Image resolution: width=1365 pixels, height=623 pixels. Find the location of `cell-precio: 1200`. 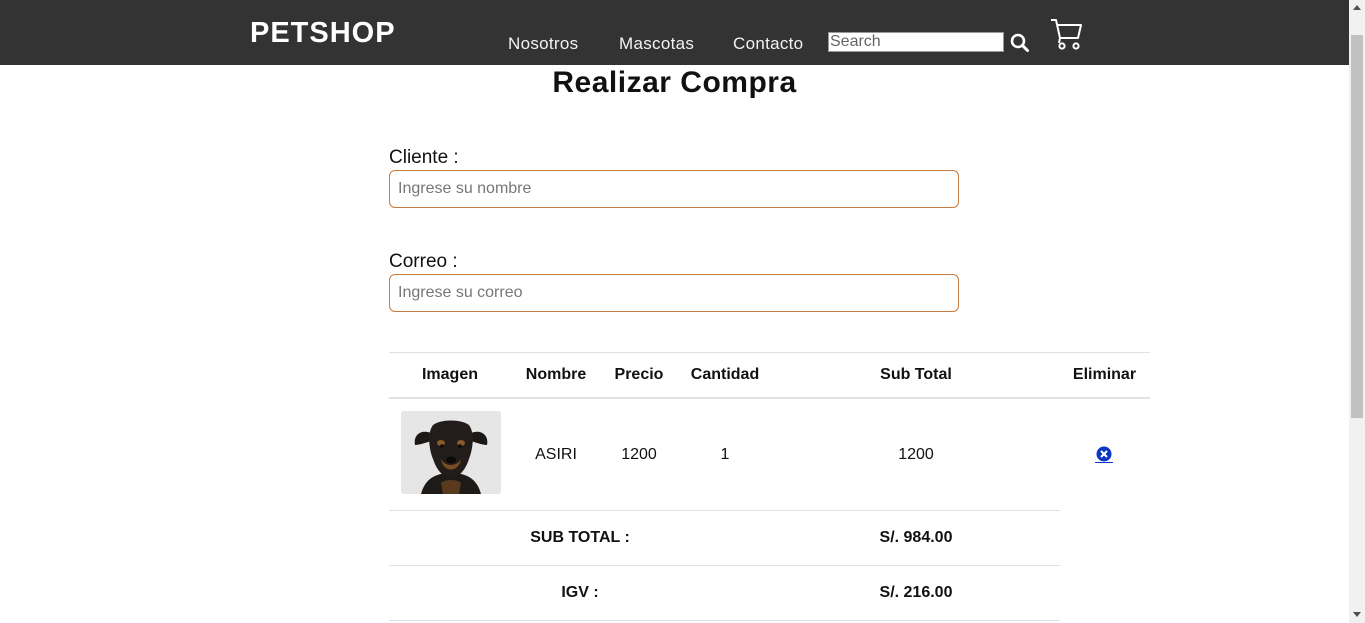

cell-precio: 1200 is located at coordinates (639, 454).